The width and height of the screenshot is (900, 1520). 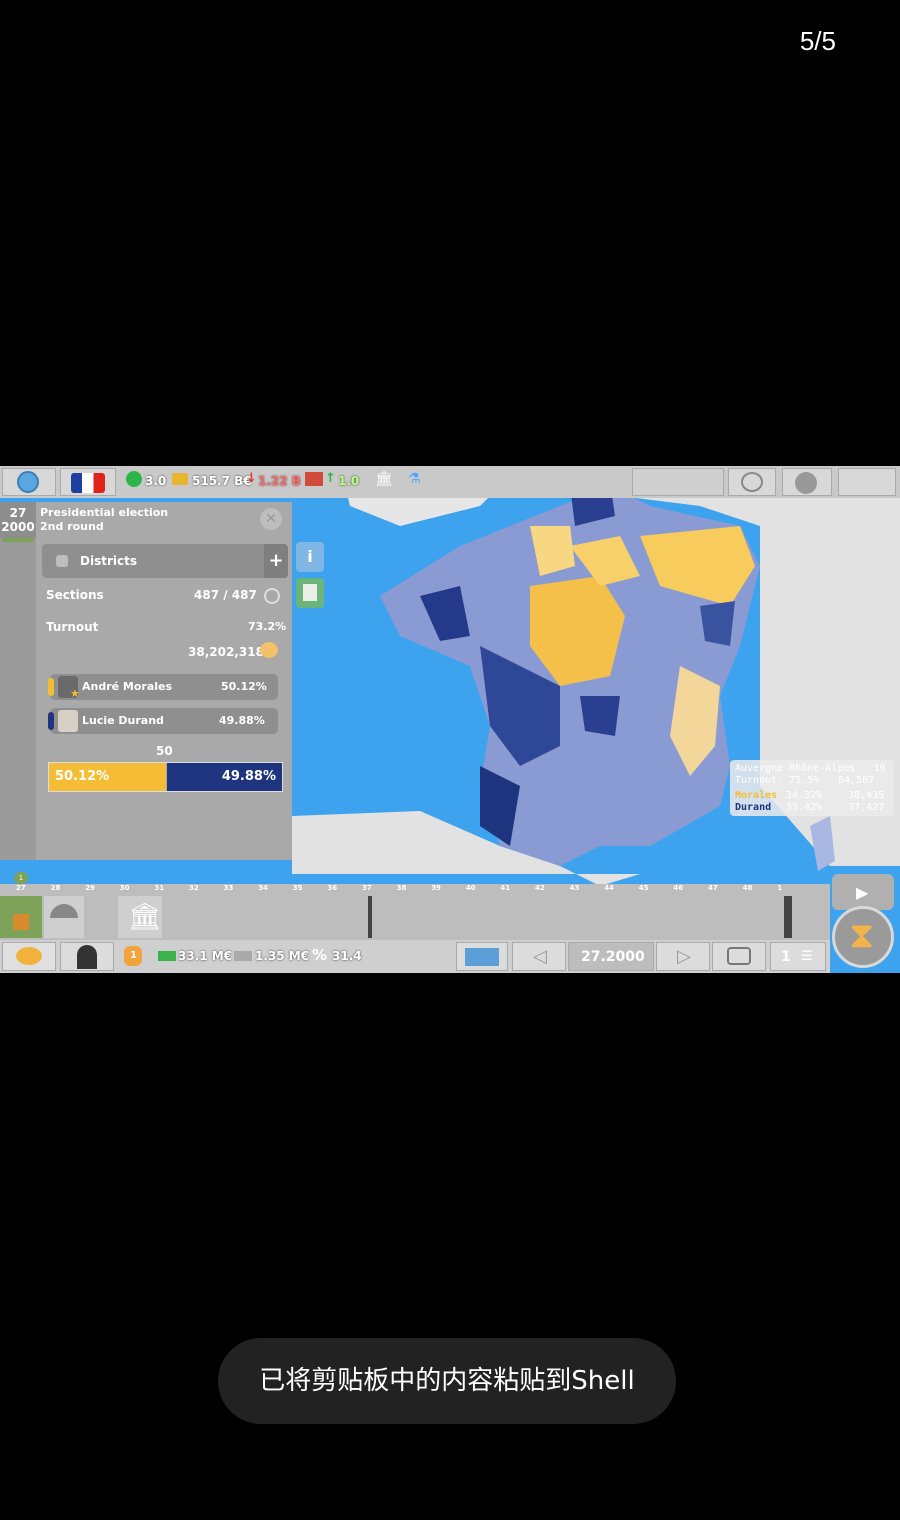 What do you see at coordinates (248, 776) in the screenshot?
I see `durand-share-label: 49.88%` at bounding box center [248, 776].